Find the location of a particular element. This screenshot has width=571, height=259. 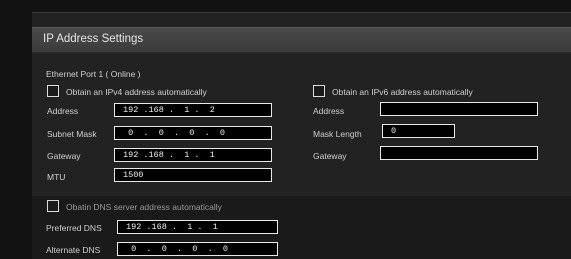

dns-auto-checkbox is located at coordinates (53, 206).